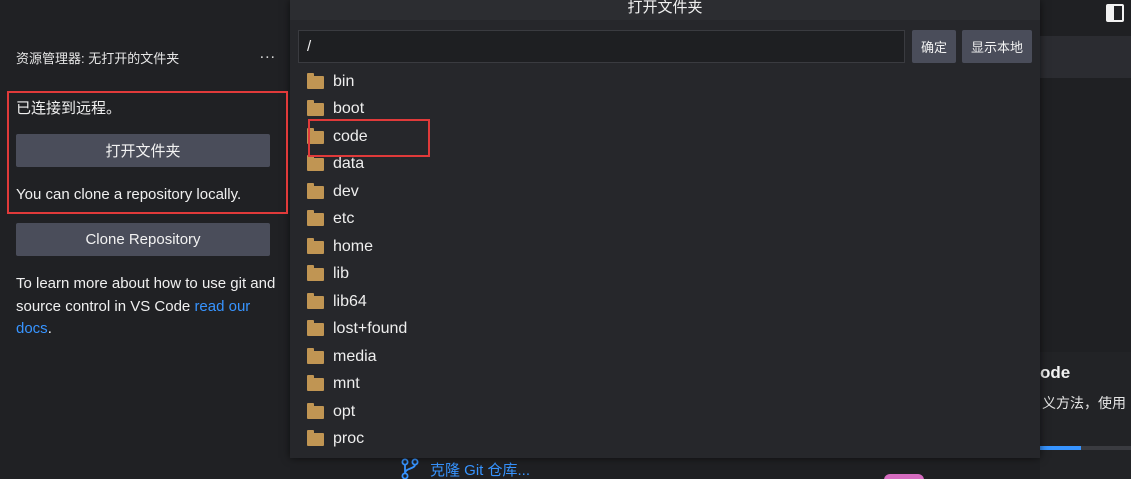 The image size is (1131, 479). I want to click on folder-name: home, so click(353, 246).